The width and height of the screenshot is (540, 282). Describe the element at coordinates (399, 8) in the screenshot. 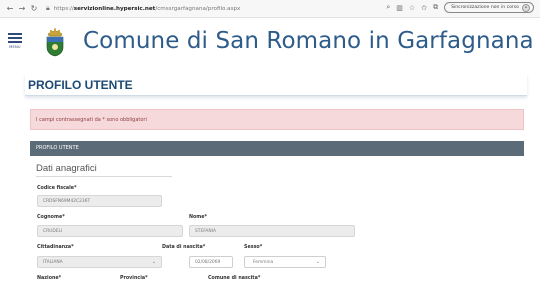

I see `reader-icon: ▥` at that location.